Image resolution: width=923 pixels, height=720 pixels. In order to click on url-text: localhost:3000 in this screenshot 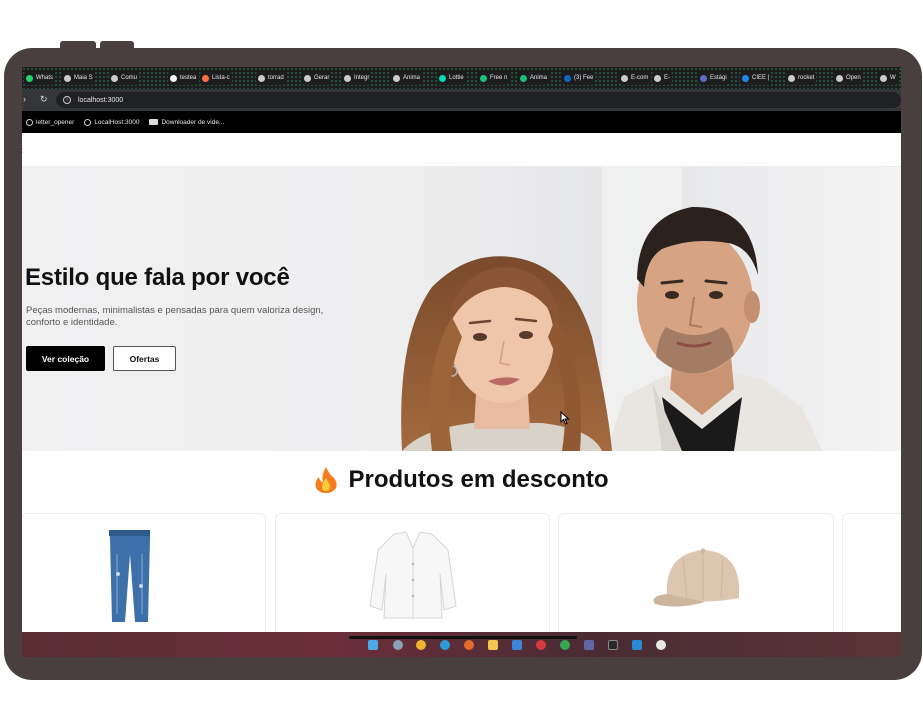, I will do `click(101, 100)`.